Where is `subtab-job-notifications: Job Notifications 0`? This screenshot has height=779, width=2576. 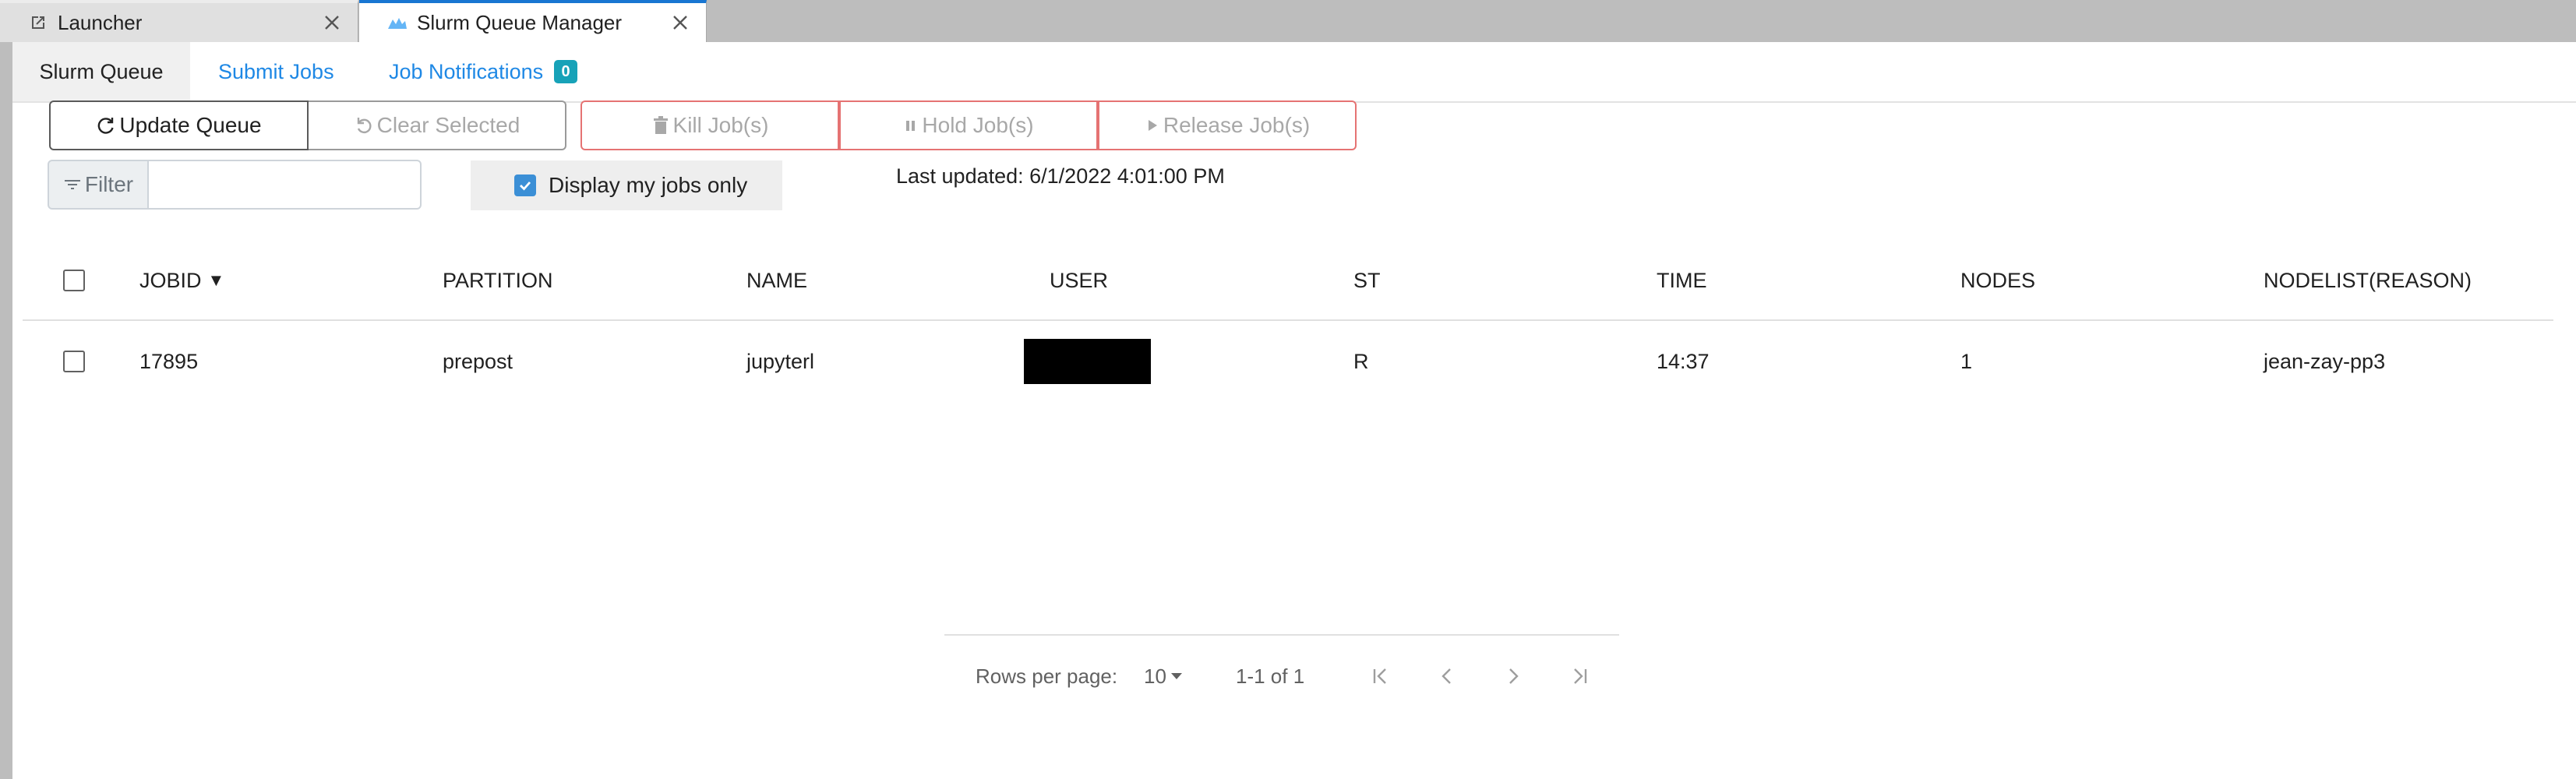
subtab-job-notifications: Job Notifications 0 is located at coordinates (483, 71).